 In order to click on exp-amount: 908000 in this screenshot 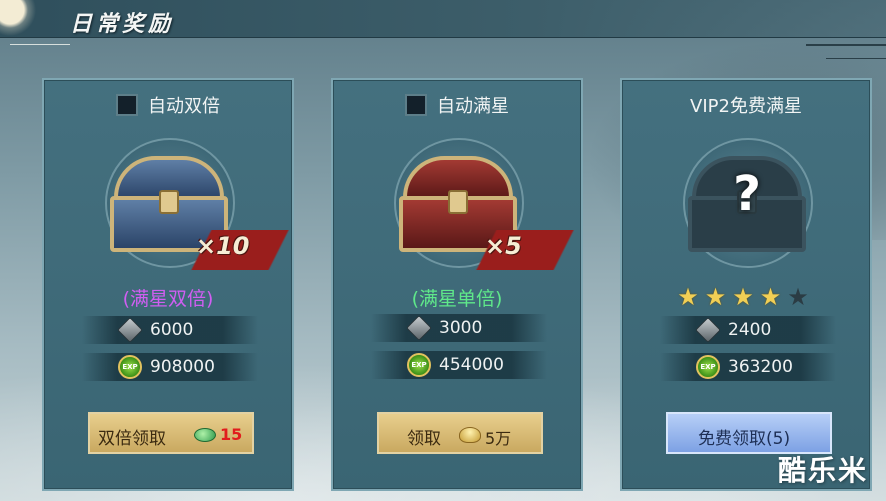, I will do `click(182, 367)`.